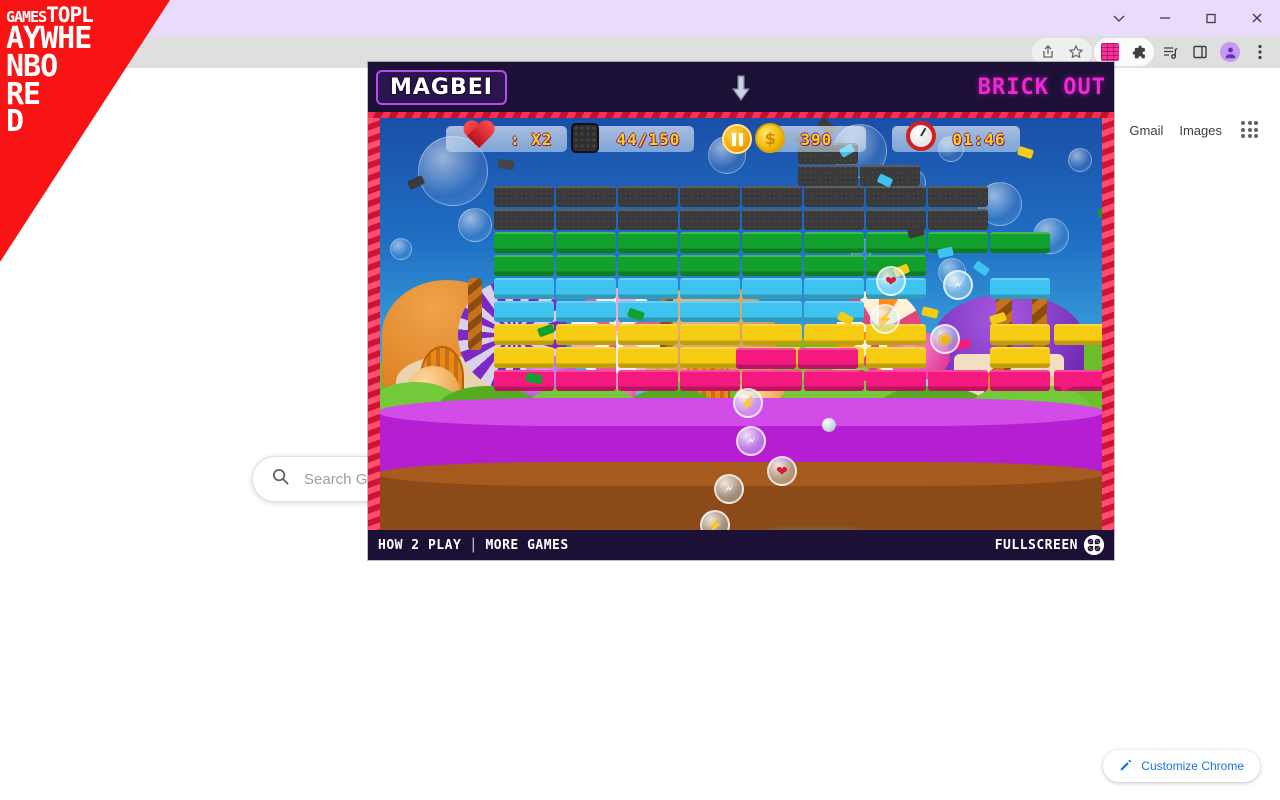  Describe the element at coordinates (1257, 18) in the screenshot. I see `close-icon` at that location.